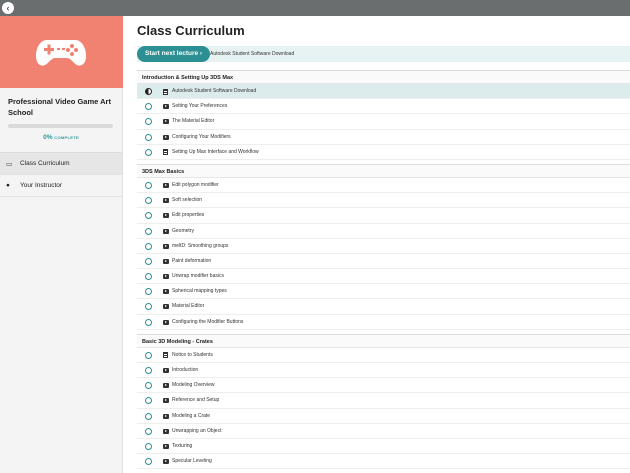 Image resolution: width=630 pixels, height=473 pixels. I want to click on lecture-title: The Material Editor, so click(193, 121).